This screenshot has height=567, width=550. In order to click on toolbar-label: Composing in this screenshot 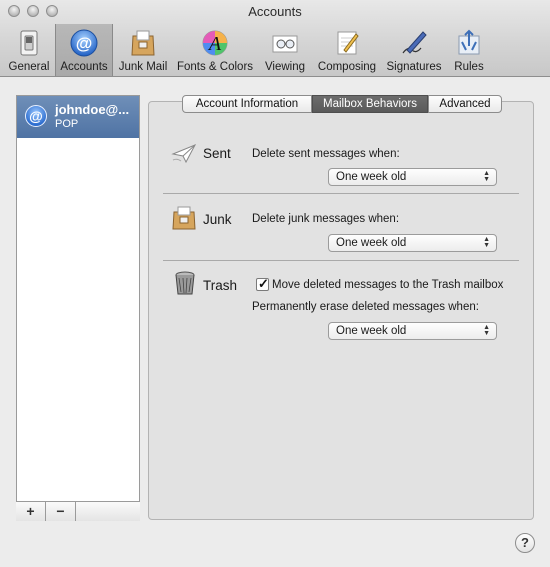, I will do `click(347, 67)`.